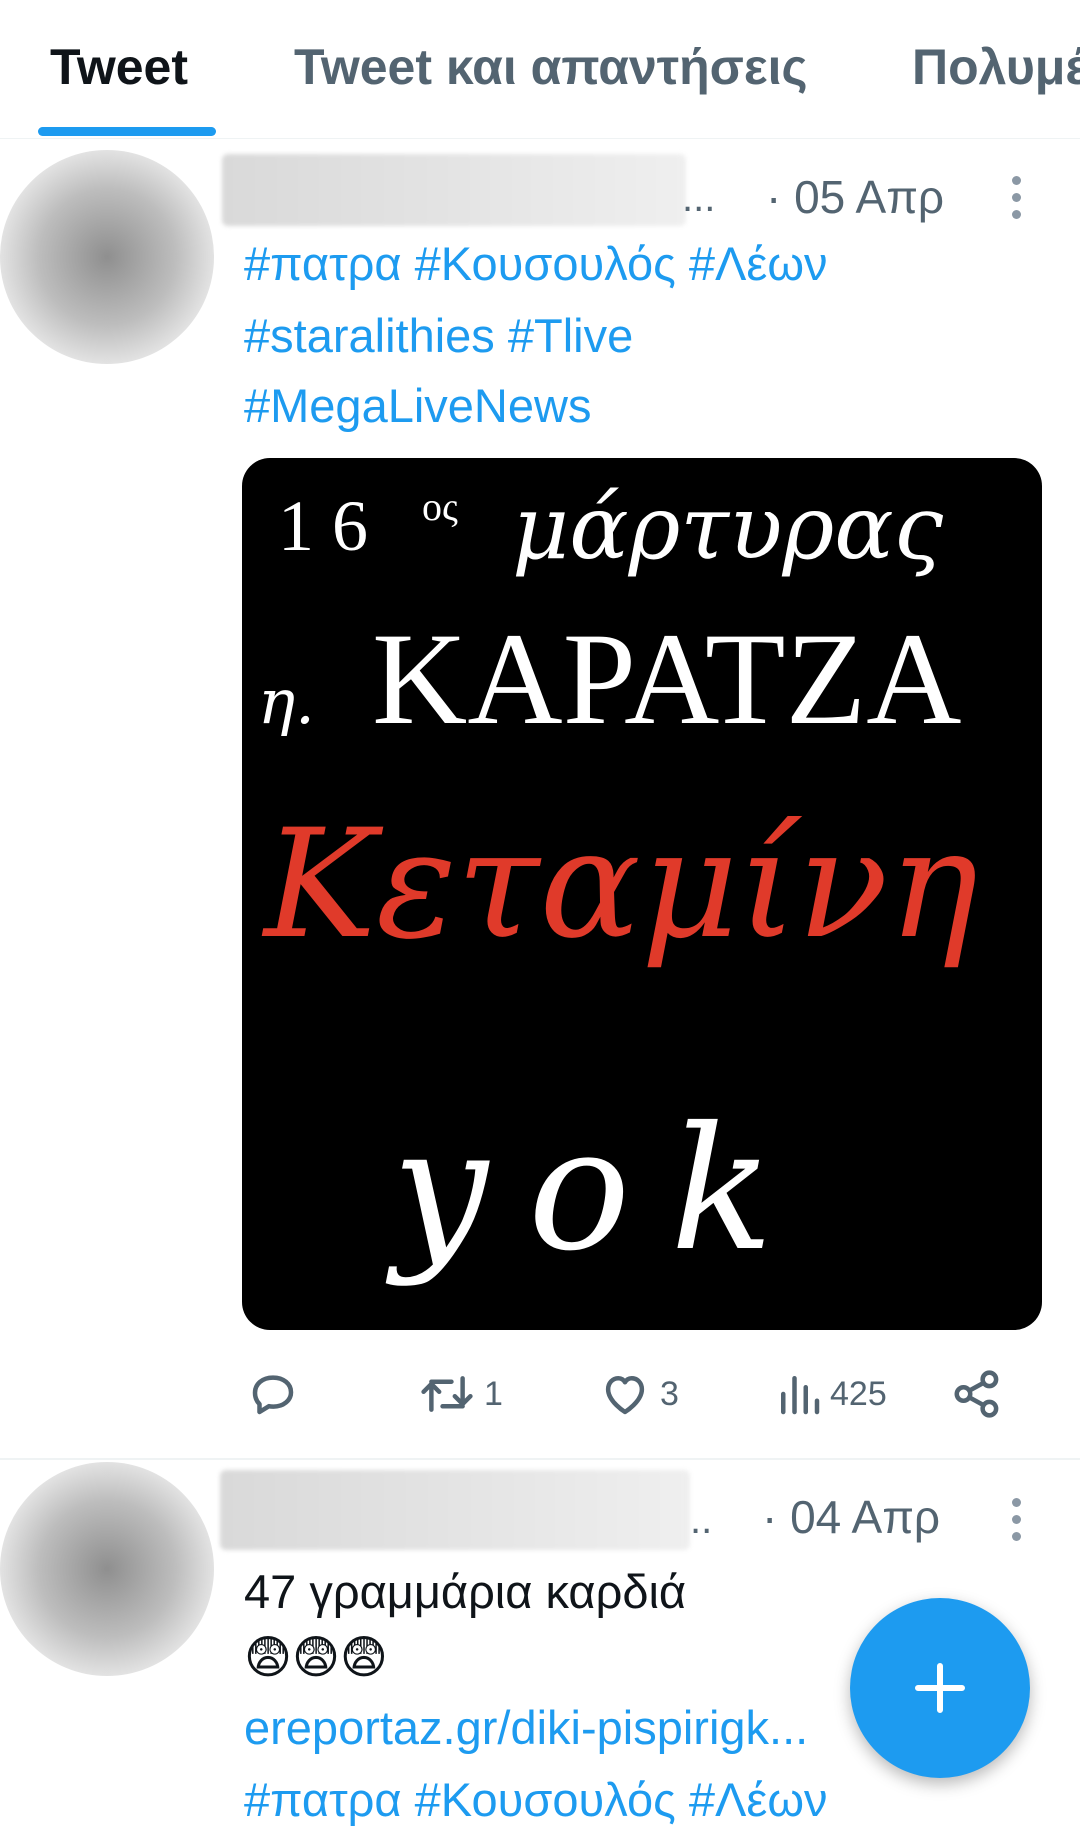 Image resolution: width=1080 pixels, height=1836 pixels. Describe the element at coordinates (667, 678) in the screenshot. I see `media-line2-word: ΚΑΡΑΤΖΑ` at that location.